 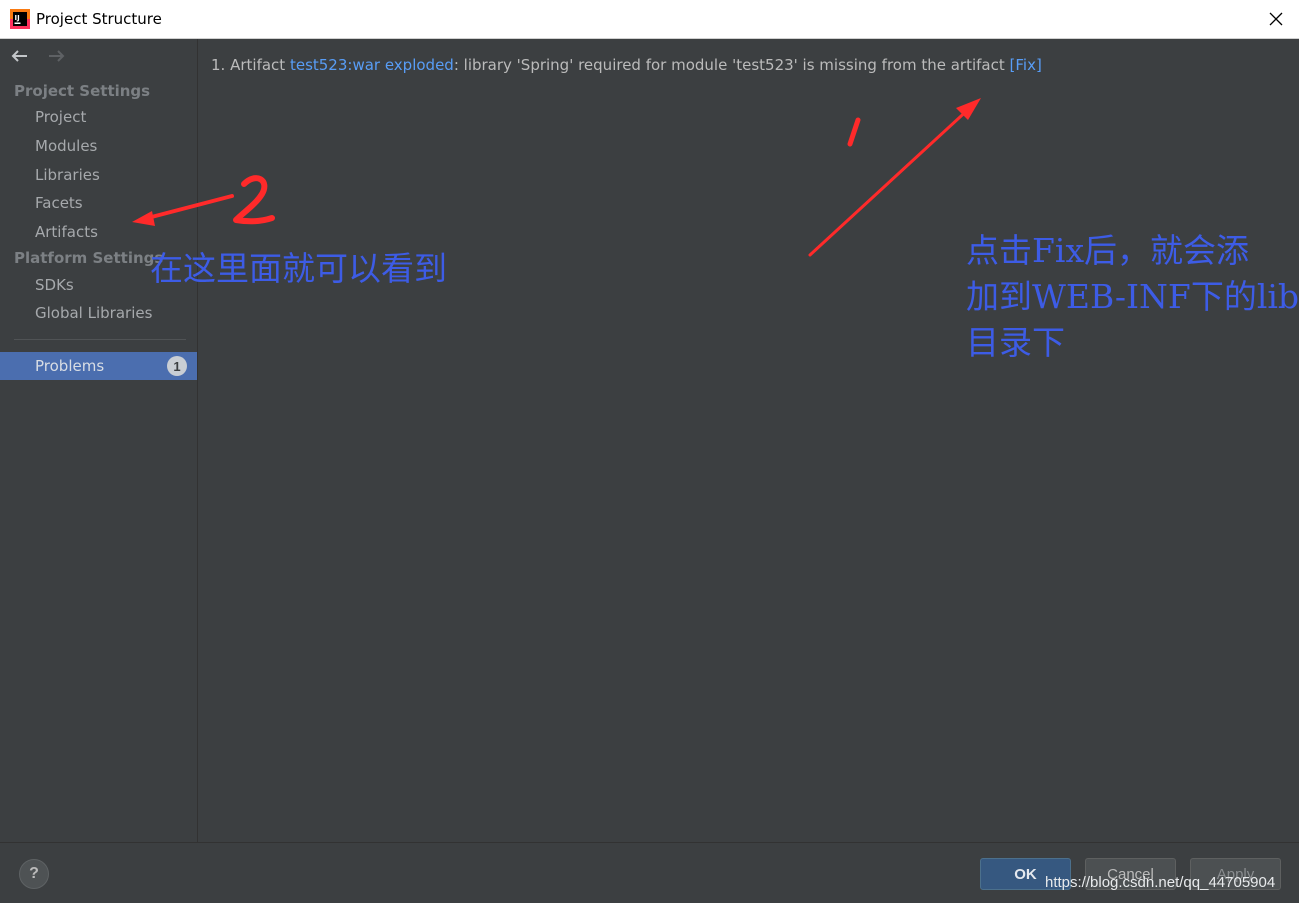 What do you see at coordinates (298, 268) in the screenshot?
I see `annotation-note-left: 在这里面就可以看到` at bounding box center [298, 268].